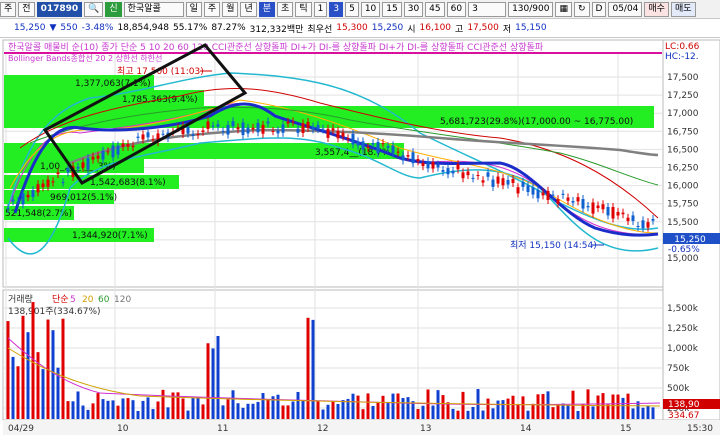  I want to click on tab-second: 초, so click(285, 9).